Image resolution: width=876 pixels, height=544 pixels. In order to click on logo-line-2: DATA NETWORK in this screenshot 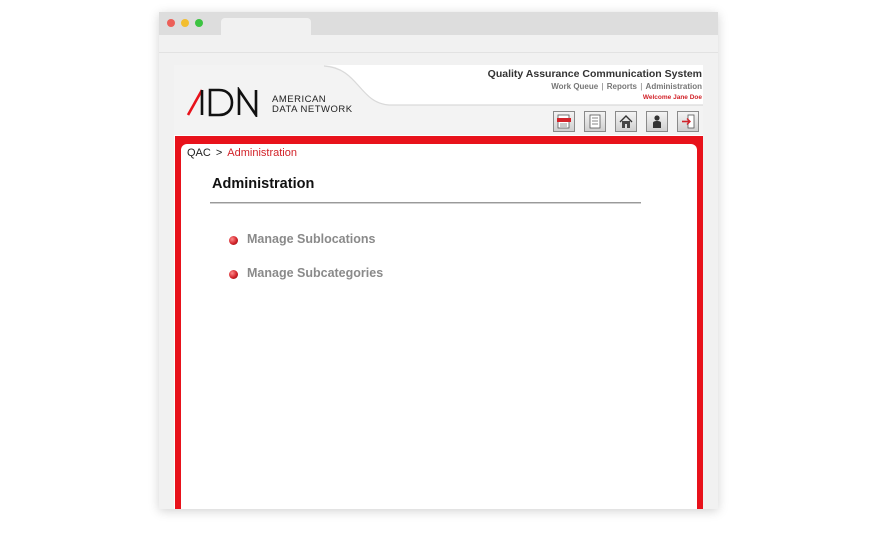, I will do `click(312, 109)`.